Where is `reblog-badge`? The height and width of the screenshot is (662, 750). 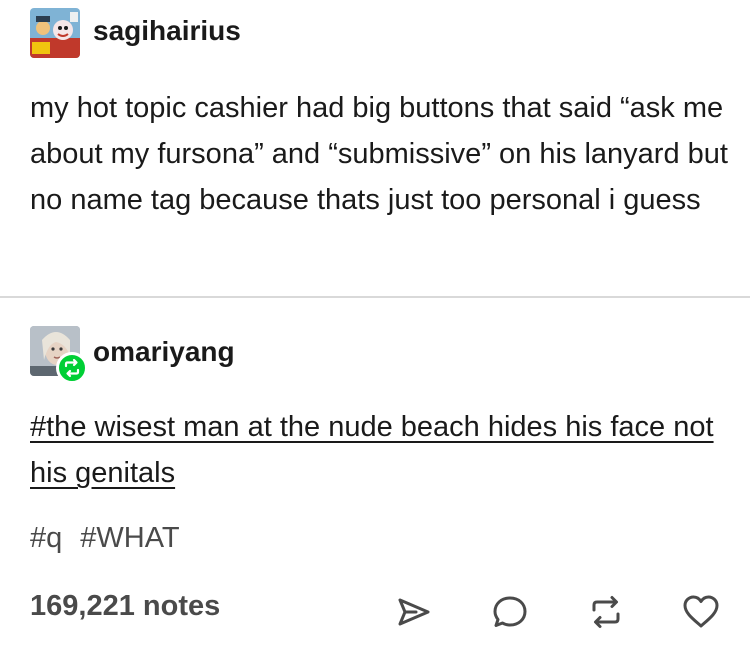 reblog-badge is located at coordinates (72, 368).